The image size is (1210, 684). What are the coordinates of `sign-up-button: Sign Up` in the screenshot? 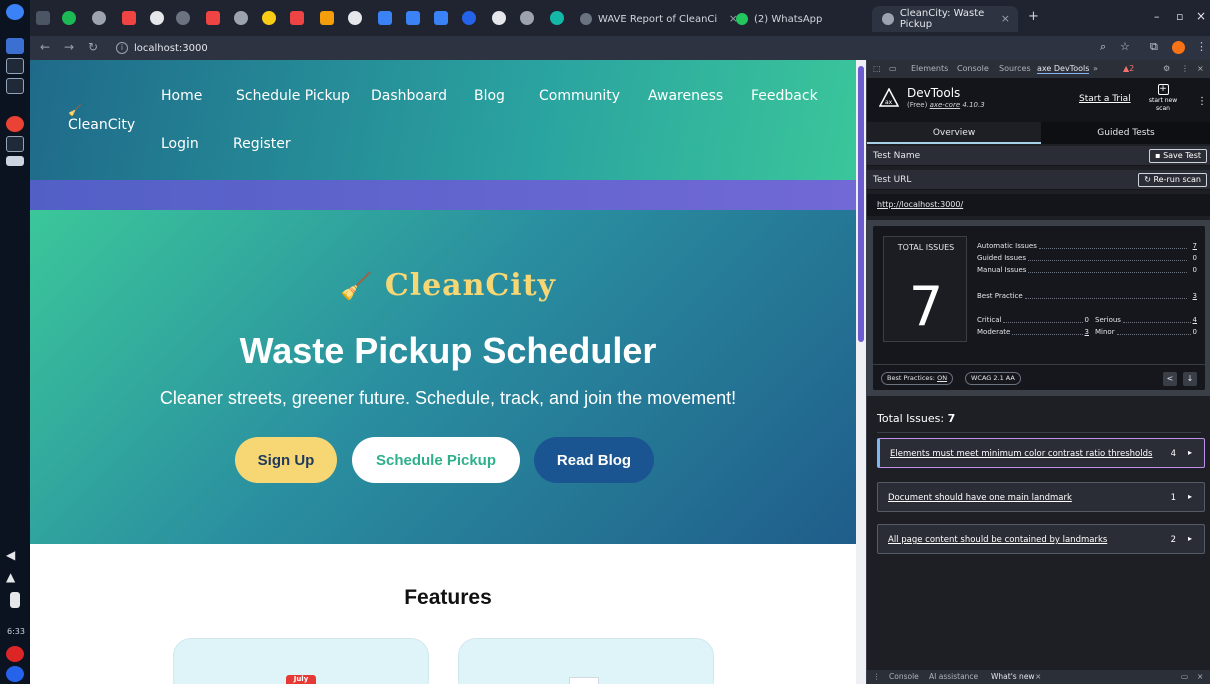 It's located at (286, 460).